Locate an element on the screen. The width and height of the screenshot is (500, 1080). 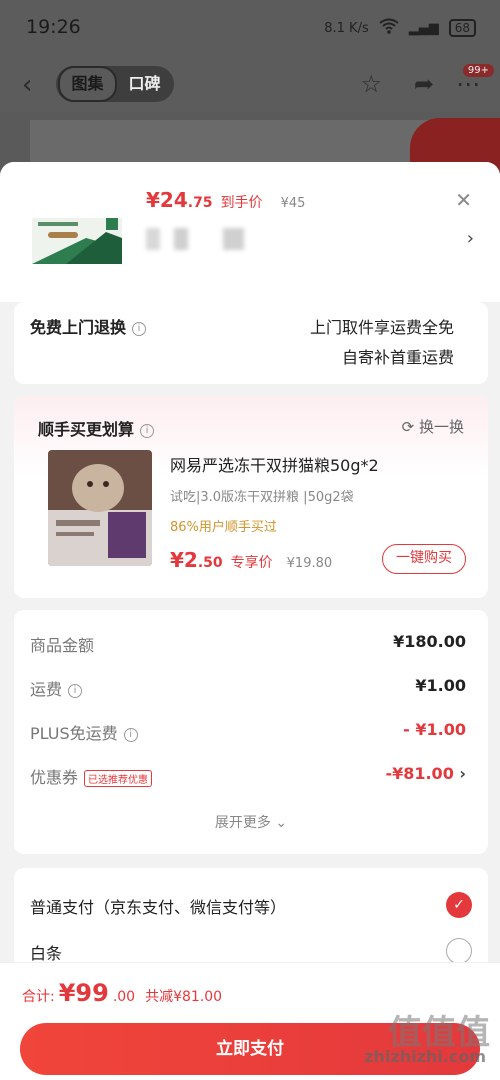
expand-more-button: 展开更多 ⌄ is located at coordinates (251, 822).